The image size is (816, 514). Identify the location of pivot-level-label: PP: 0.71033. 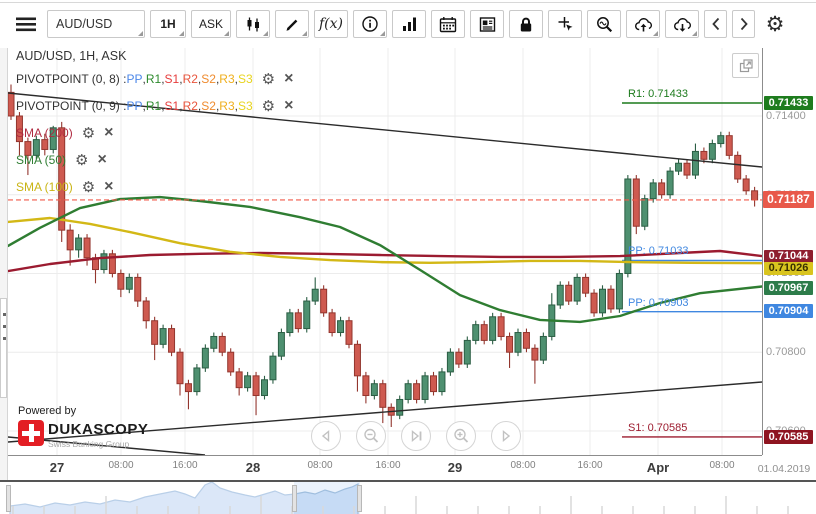
(658, 251).